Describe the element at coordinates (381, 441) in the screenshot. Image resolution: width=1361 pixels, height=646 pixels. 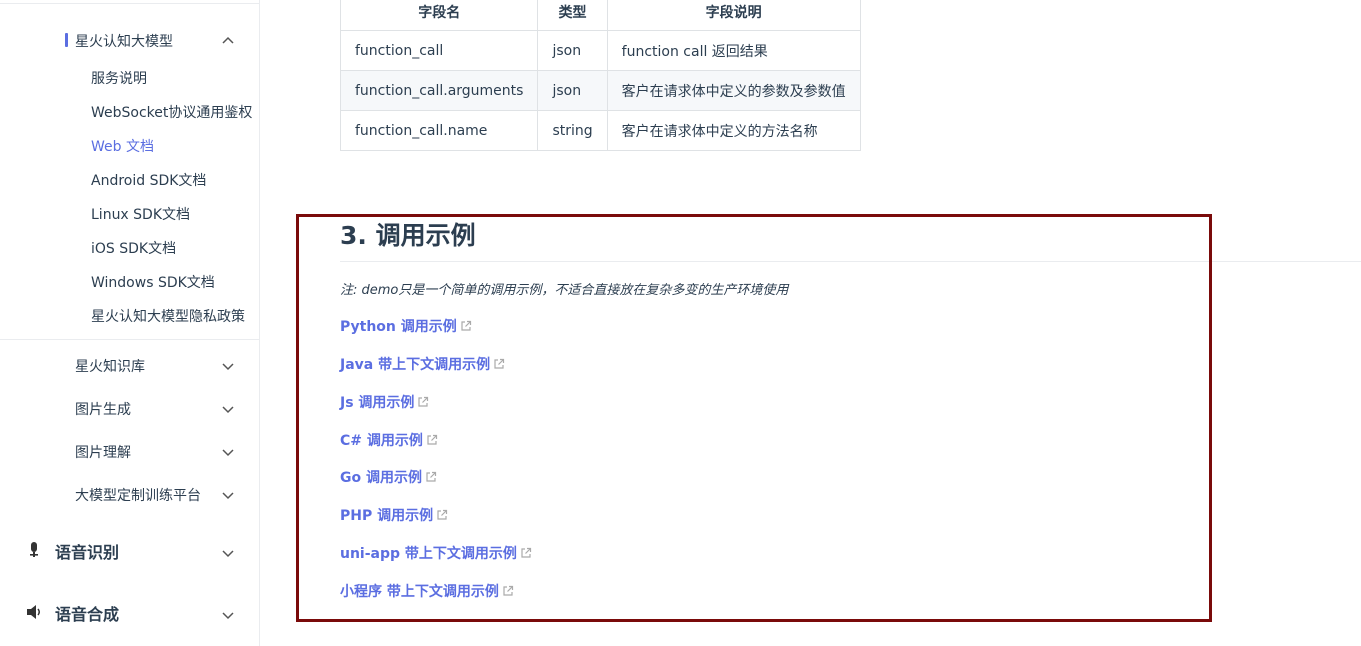
I see `link-label: C# 调用示例` at that location.